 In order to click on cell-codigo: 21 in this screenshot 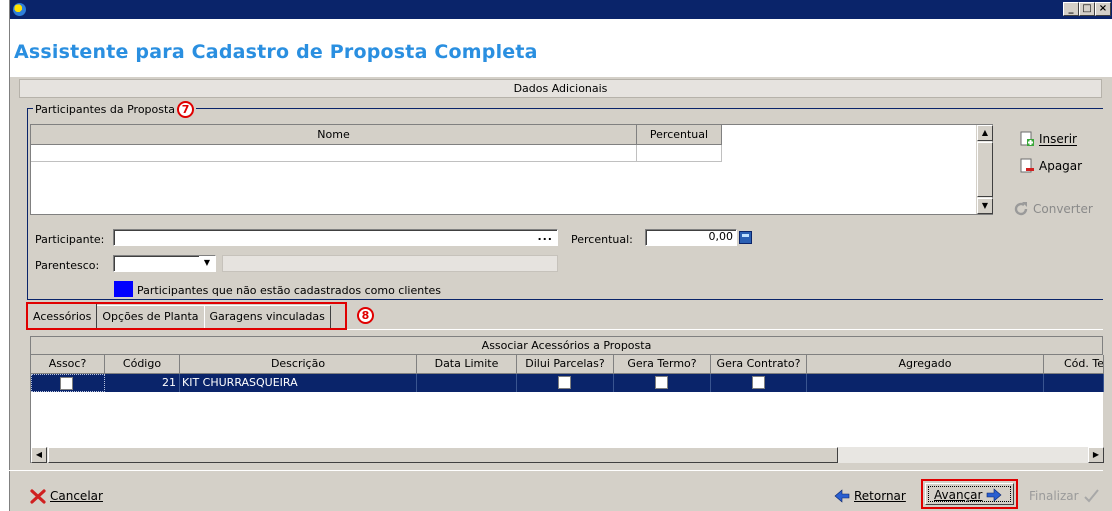, I will do `click(142, 383)`.